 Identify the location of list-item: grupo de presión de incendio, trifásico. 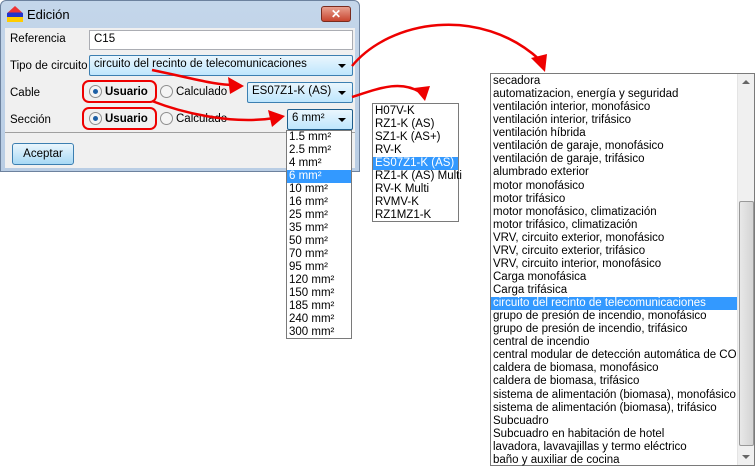
(622, 329).